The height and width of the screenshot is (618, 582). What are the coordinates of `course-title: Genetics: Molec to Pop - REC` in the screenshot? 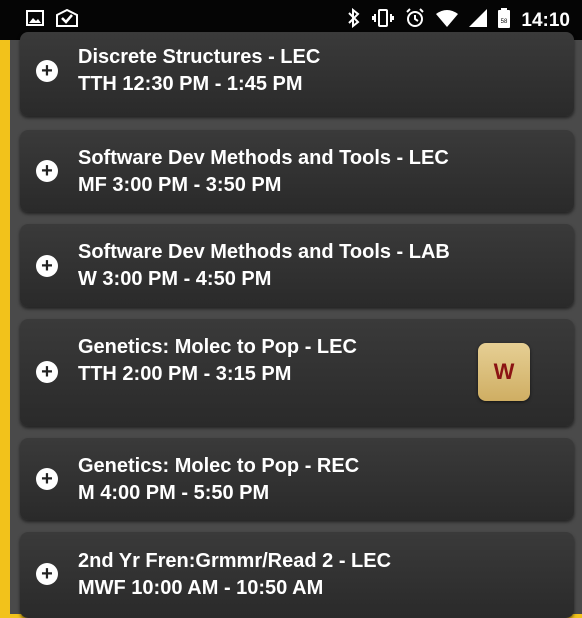 It's located at (219, 466).